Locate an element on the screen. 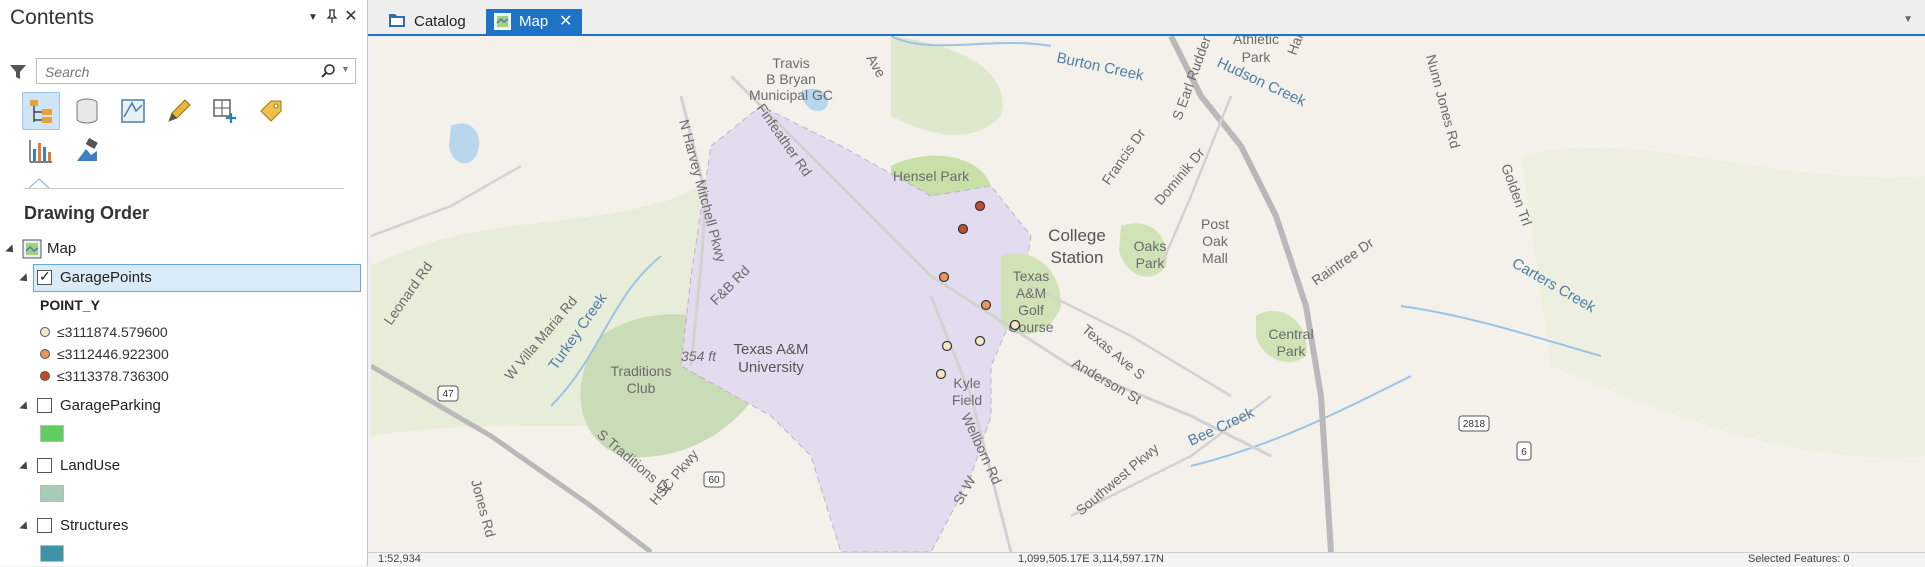 This screenshot has height=567, width=1925. list-by-charts-icon is located at coordinates (41, 151).